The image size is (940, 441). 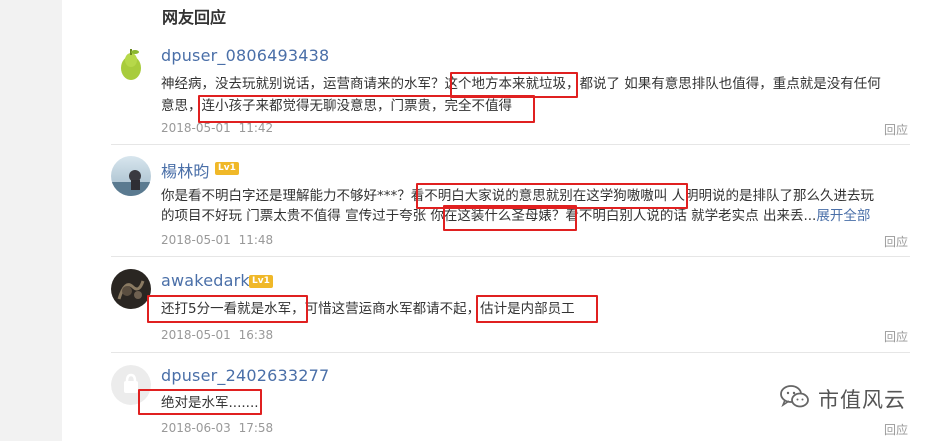 What do you see at coordinates (256, 428) in the screenshot?
I see `comment-time: 17:58` at bounding box center [256, 428].